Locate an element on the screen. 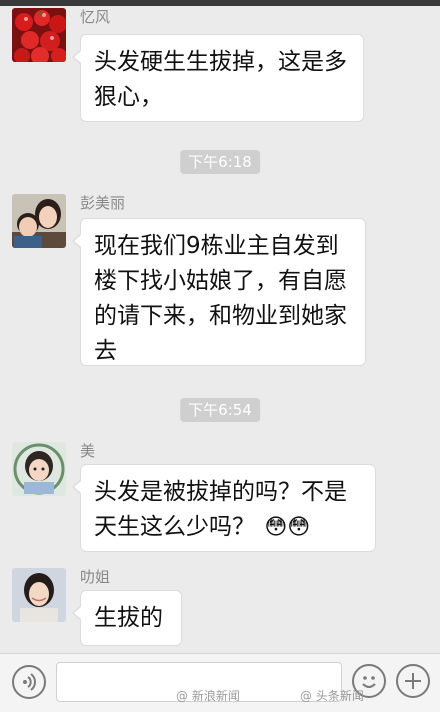  message-bubble: 头发是被拔掉的吗？不是天生这么少吗？ 😳😳 is located at coordinates (224, 508).